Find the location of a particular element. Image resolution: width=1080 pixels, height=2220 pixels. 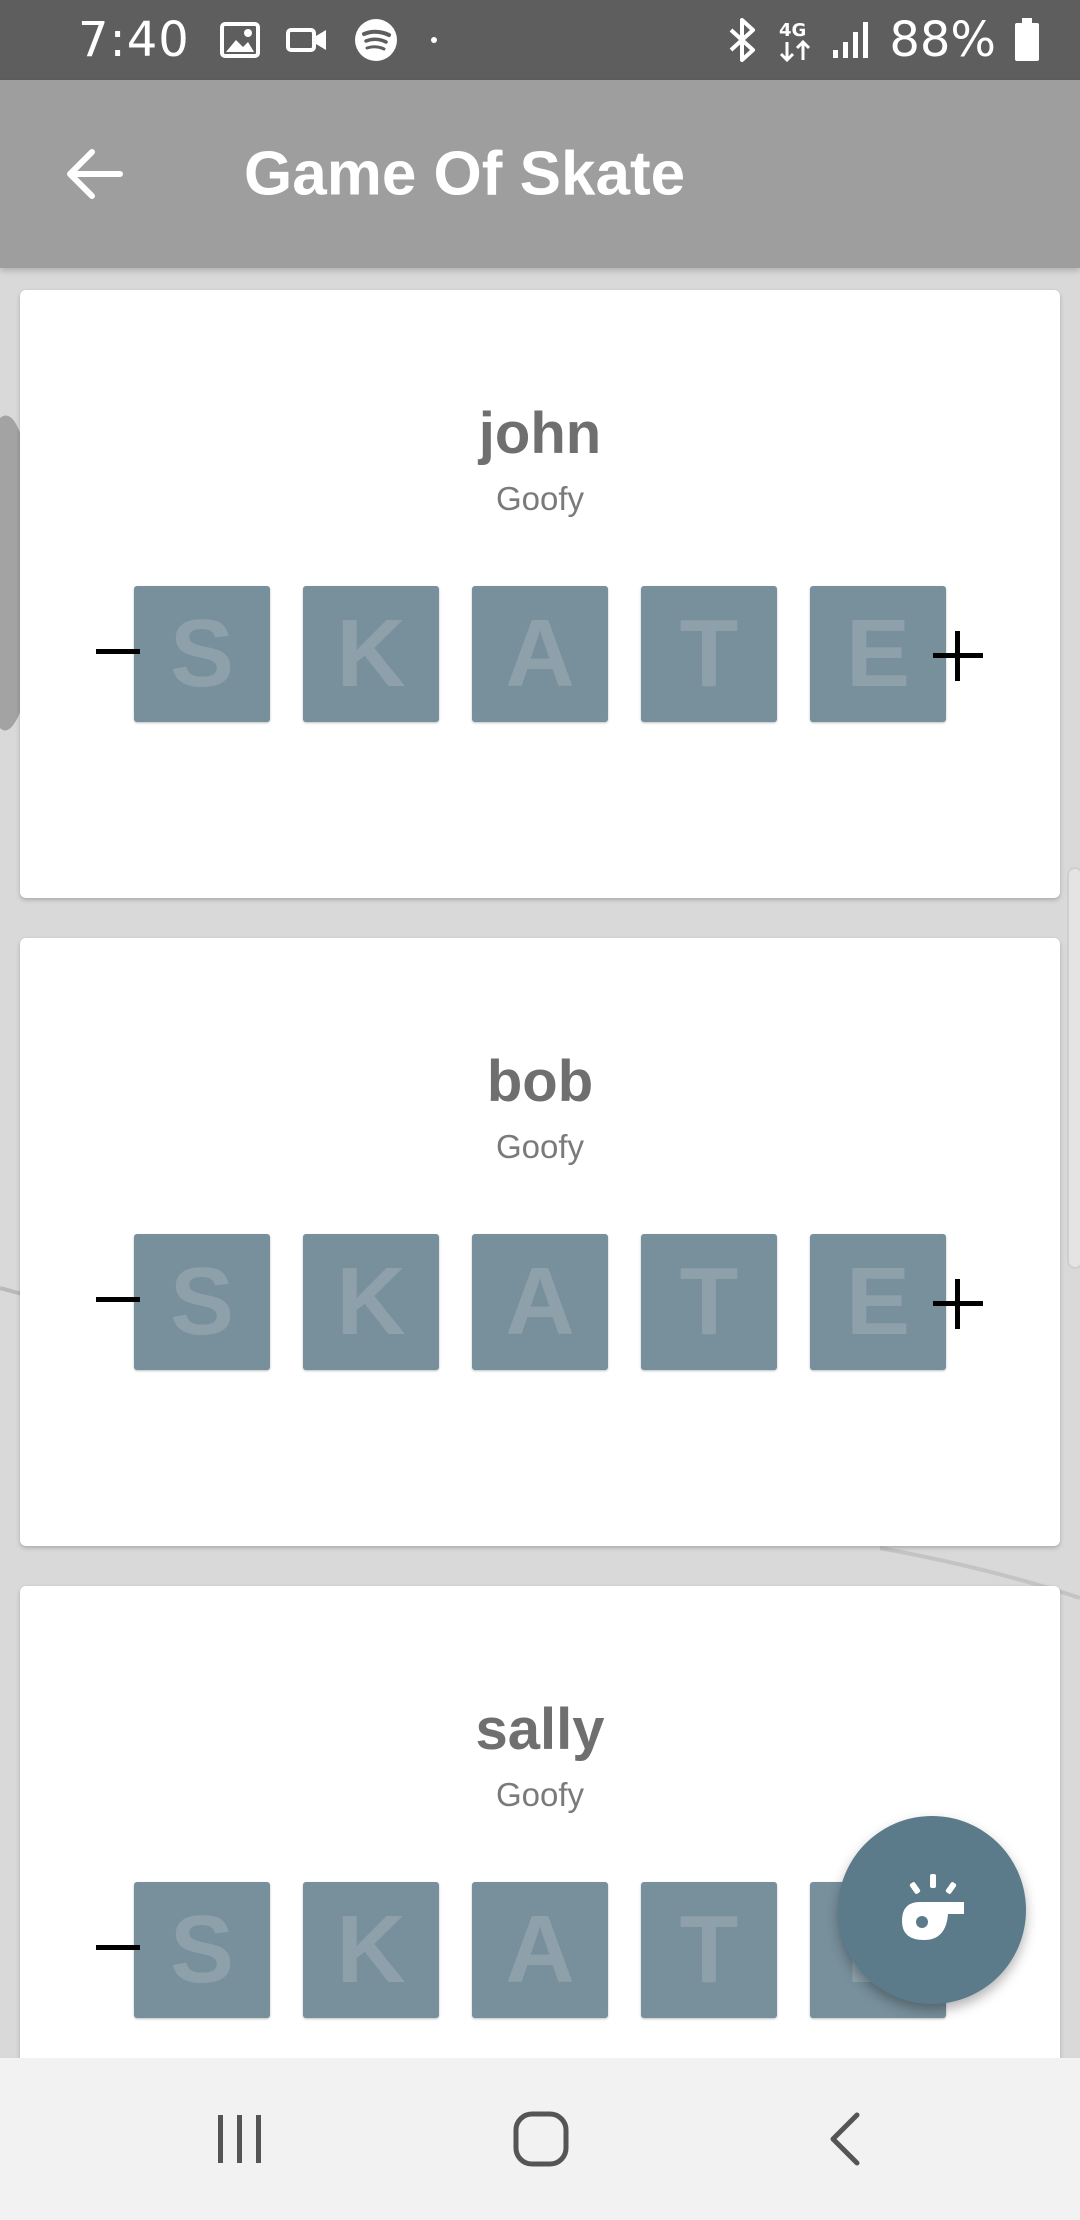

recent-apps-icon is located at coordinates (239, 2139).